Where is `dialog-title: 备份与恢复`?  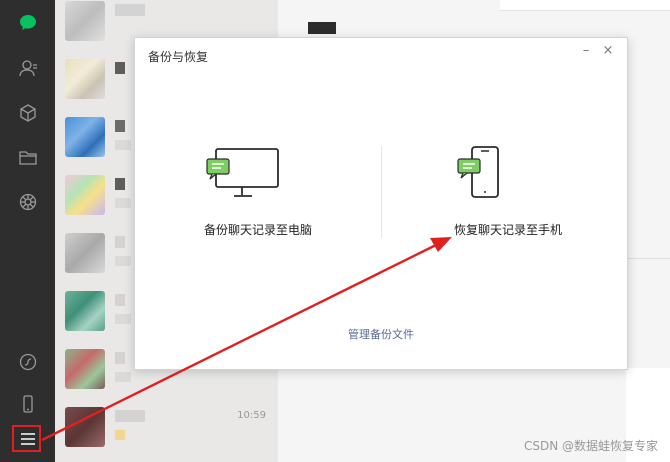 dialog-title: 备份与恢复 is located at coordinates (178, 57).